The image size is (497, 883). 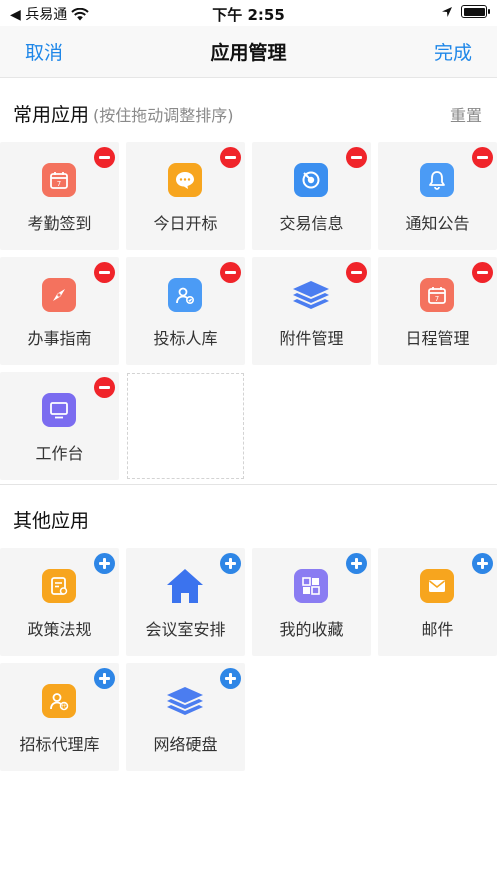 What do you see at coordinates (59, 629) in the screenshot?
I see `app-label: 政策法规` at bounding box center [59, 629].